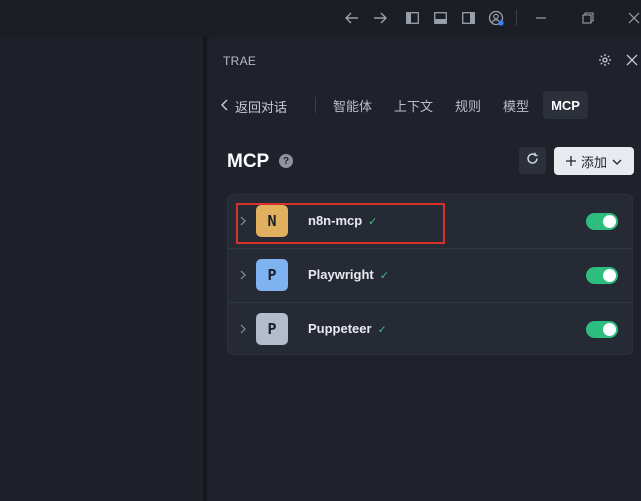  I want to click on toggle-right-panel-icon, so click(468, 18).